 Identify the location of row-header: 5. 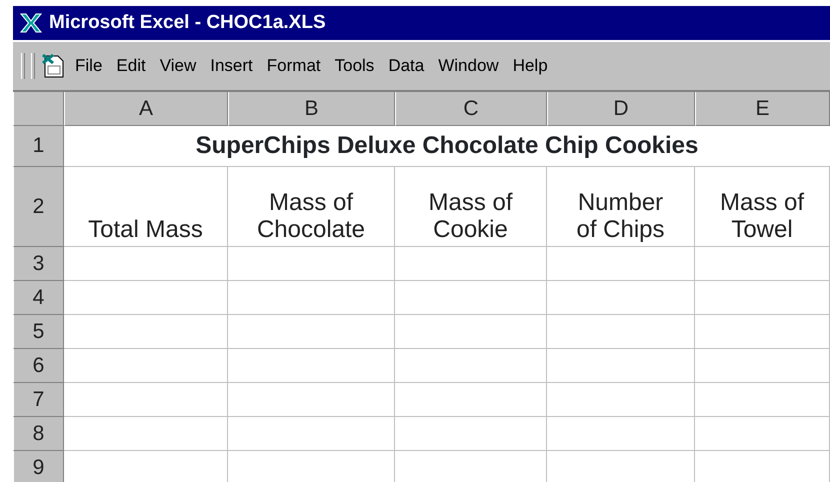
(38, 332).